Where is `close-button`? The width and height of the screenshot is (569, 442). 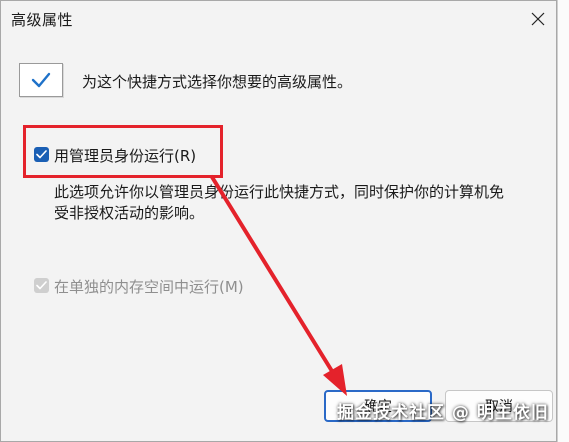 close-button is located at coordinates (538, 19).